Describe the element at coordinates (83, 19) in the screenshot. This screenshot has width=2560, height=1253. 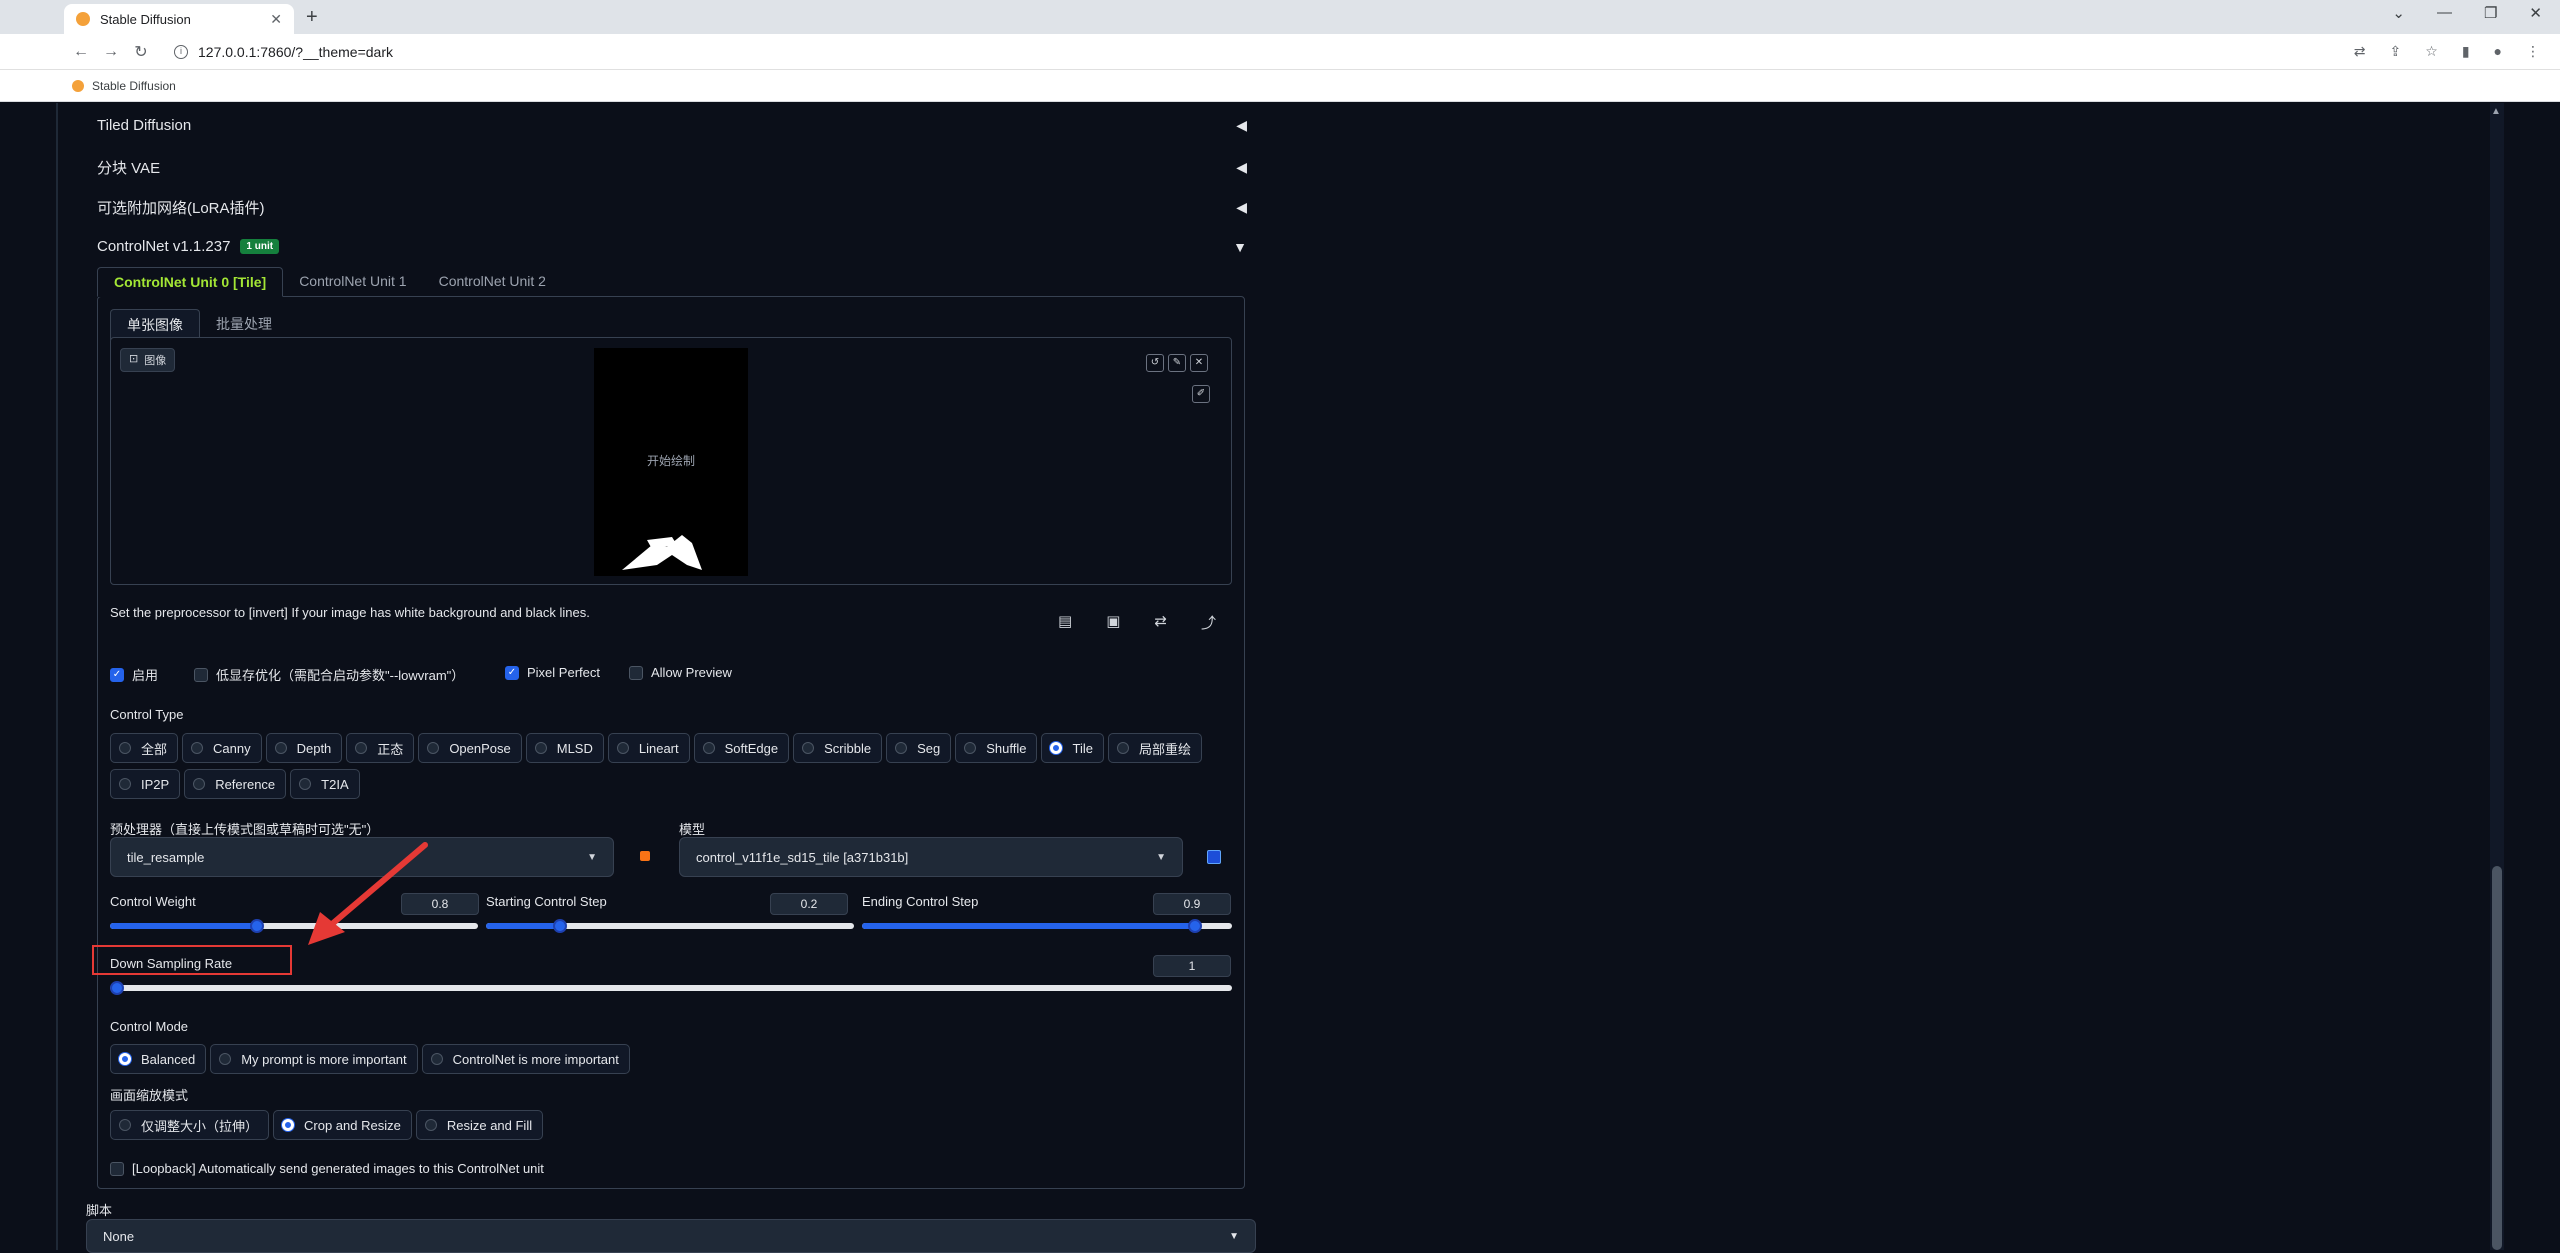
I see `stable-diffusion-favicon-icon` at that location.